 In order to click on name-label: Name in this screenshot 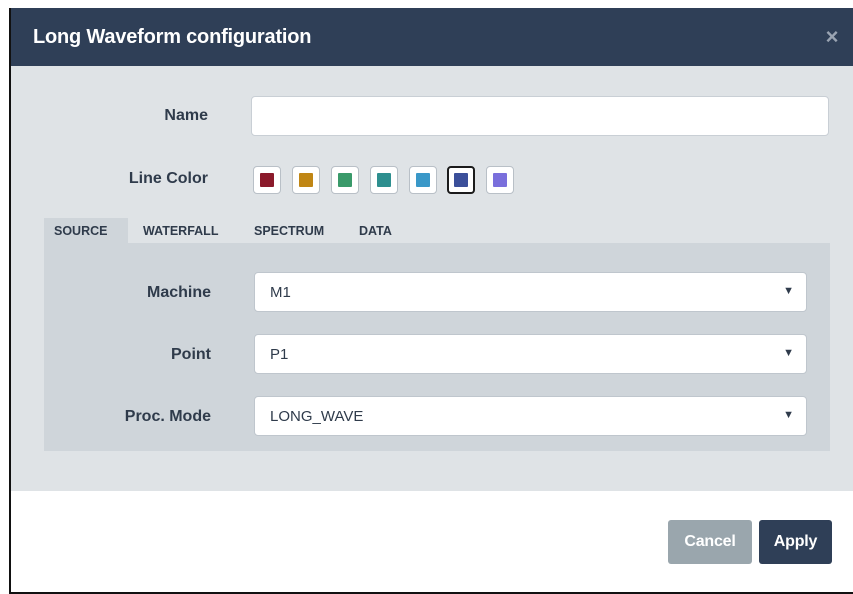, I will do `click(186, 115)`.